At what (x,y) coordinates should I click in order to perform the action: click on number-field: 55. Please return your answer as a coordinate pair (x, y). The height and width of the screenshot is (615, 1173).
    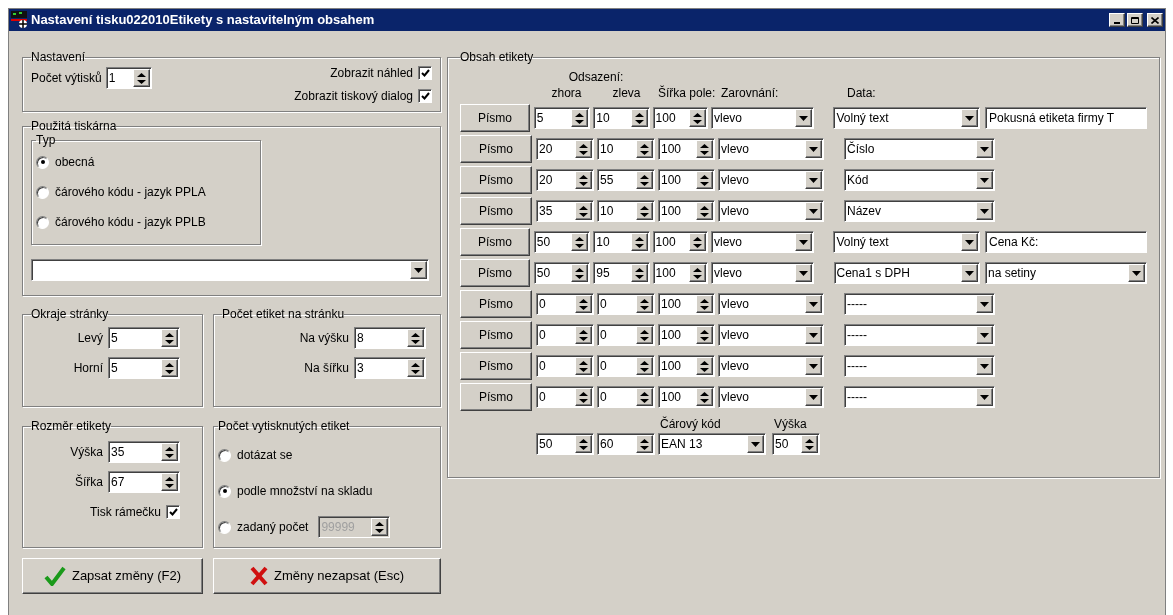
    Looking at the image, I should click on (626, 180).